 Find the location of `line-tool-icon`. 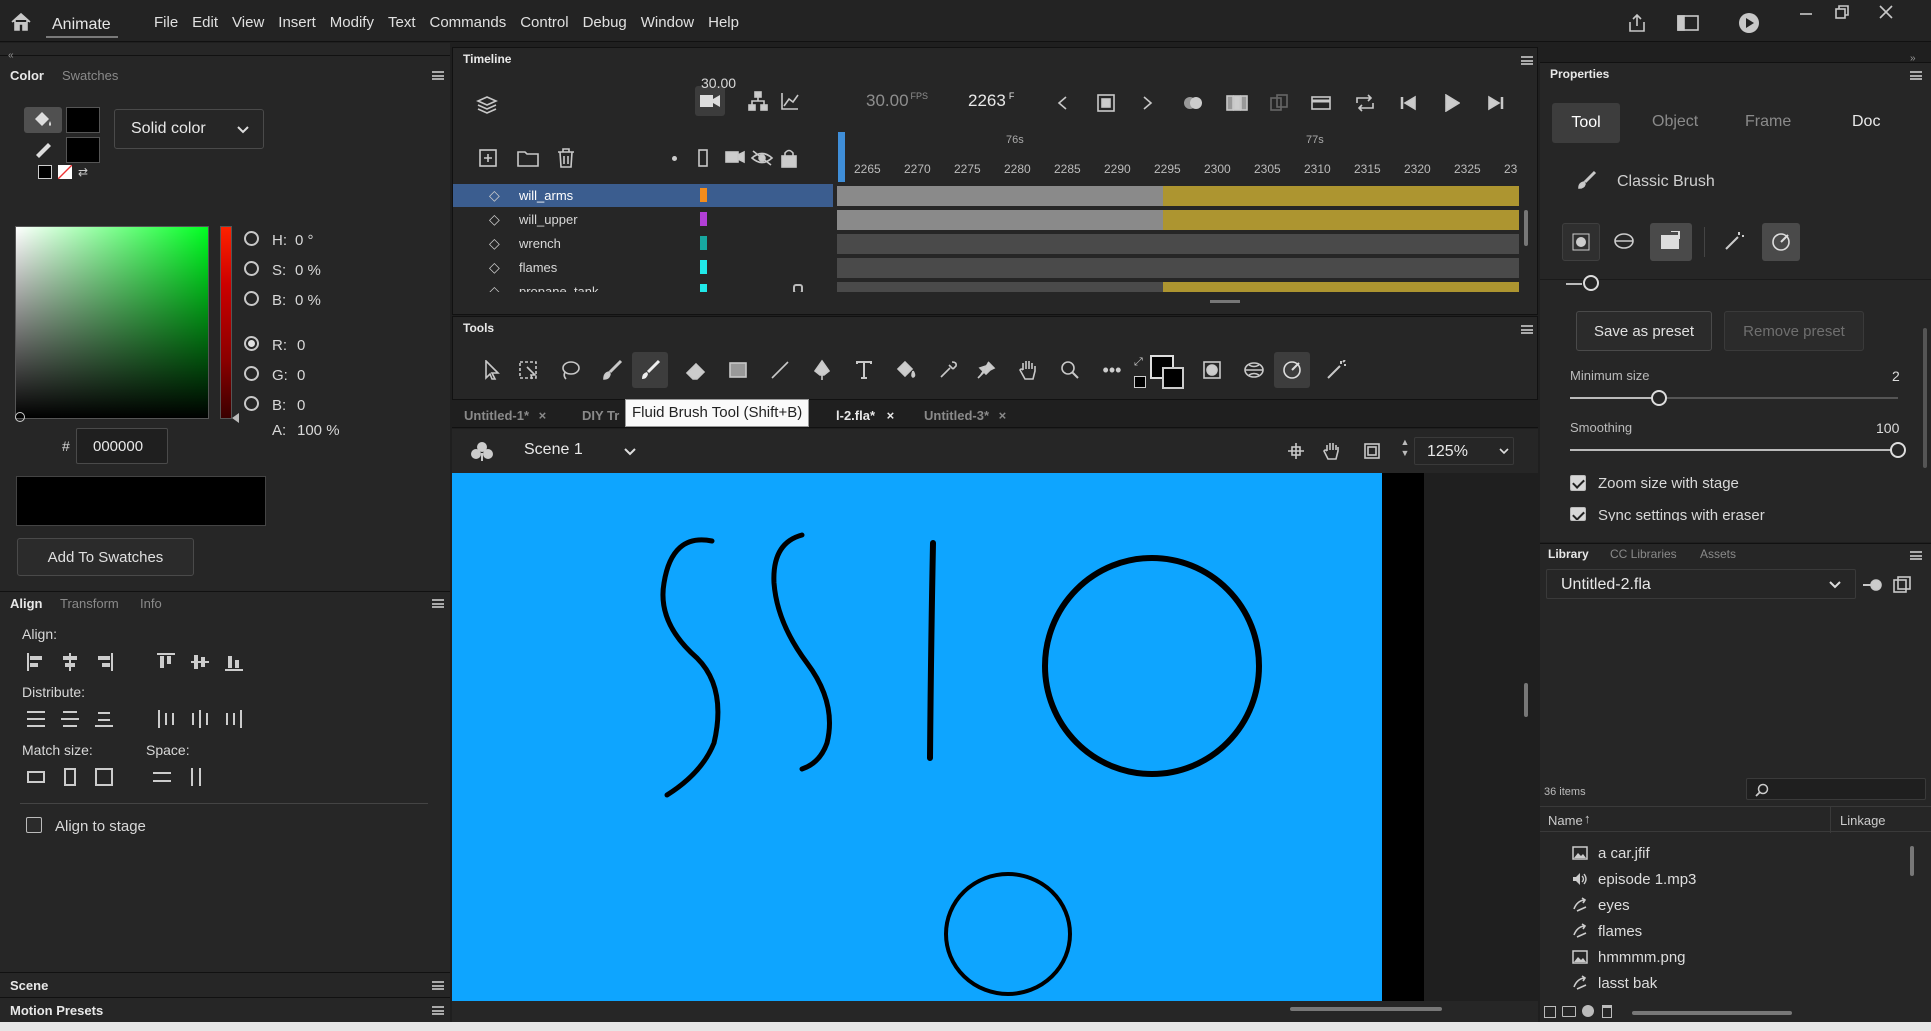

line-tool-icon is located at coordinates (780, 370).